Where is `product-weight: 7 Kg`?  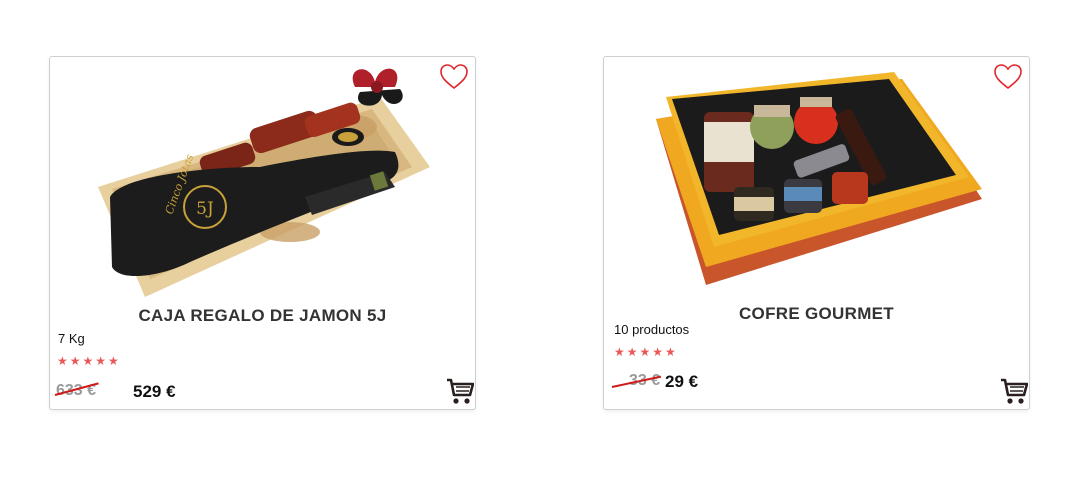
product-weight: 7 Kg is located at coordinates (71, 338).